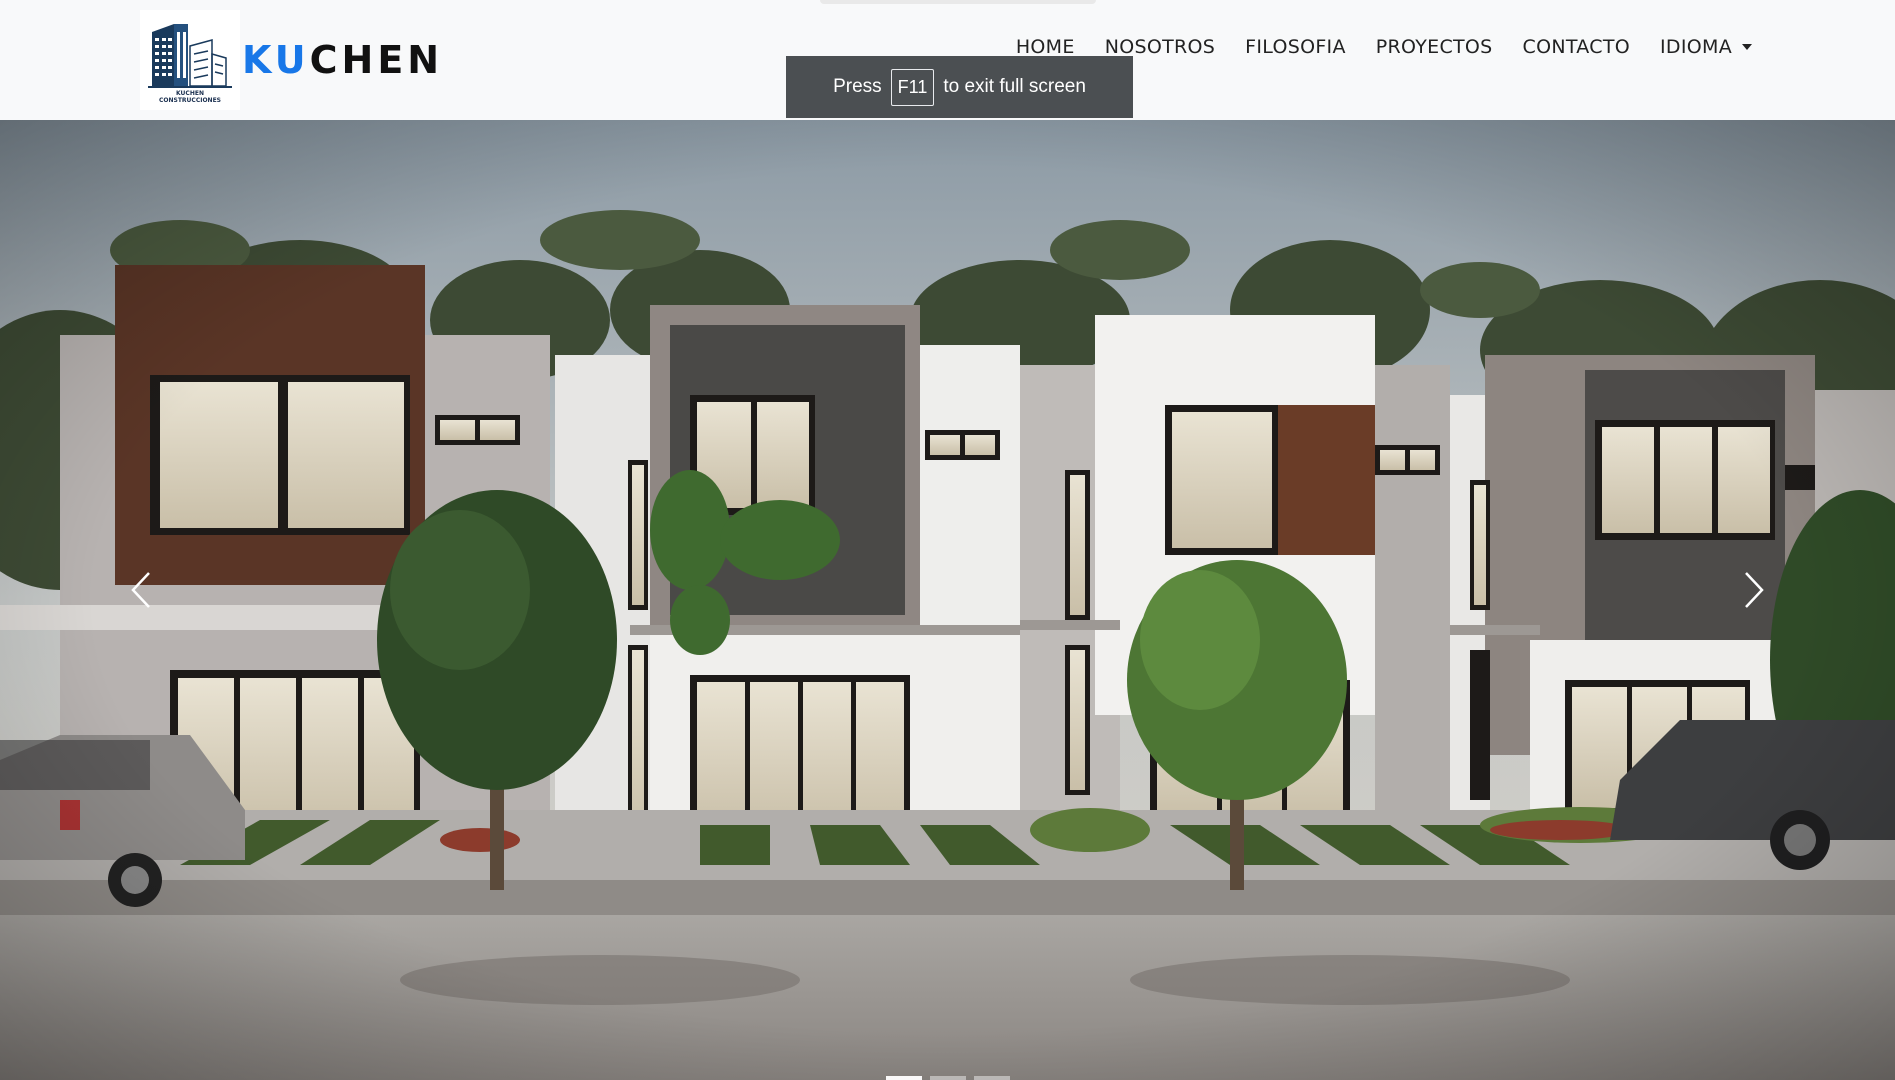  Describe the element at coordinates (1696, 47) in the screenshot. I see `nav-idioma-label: IDIOMA` at that location.